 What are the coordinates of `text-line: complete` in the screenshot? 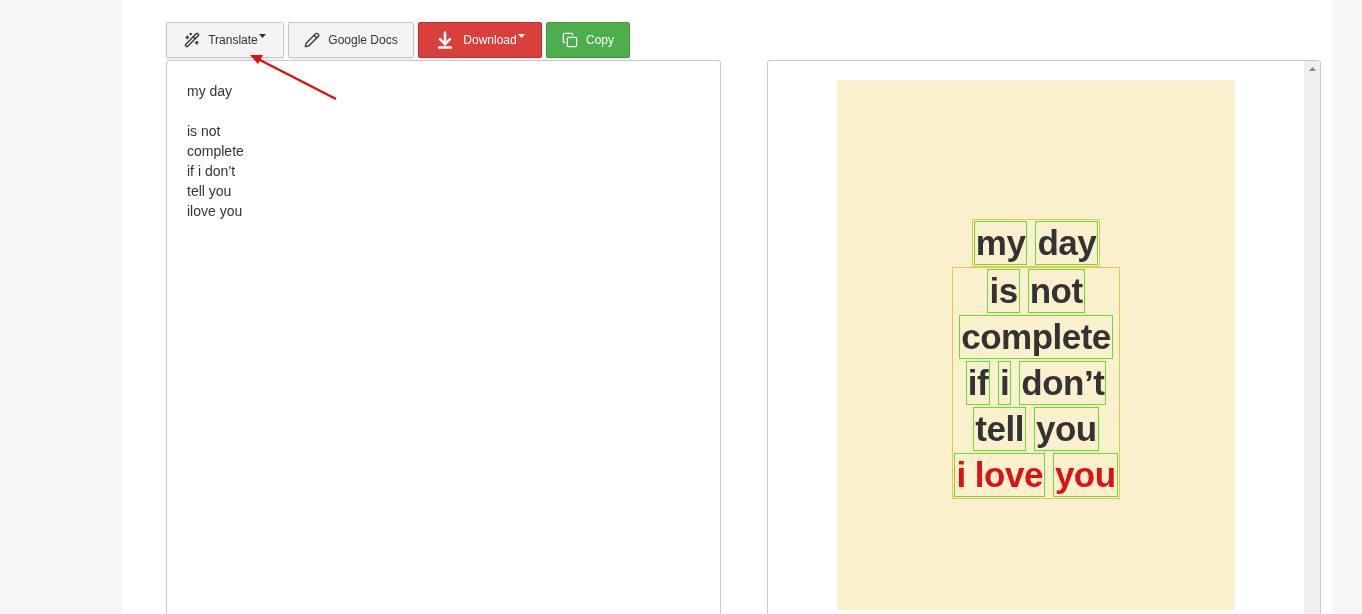 It's located at (216, 151).